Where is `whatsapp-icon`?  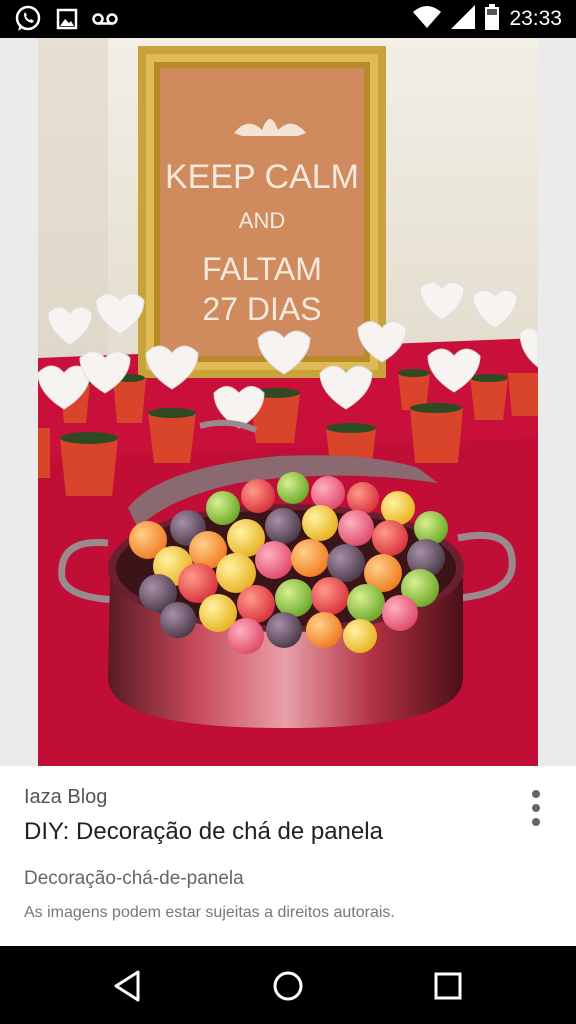
whatsapp-icon is located at coordinates (28, 21).